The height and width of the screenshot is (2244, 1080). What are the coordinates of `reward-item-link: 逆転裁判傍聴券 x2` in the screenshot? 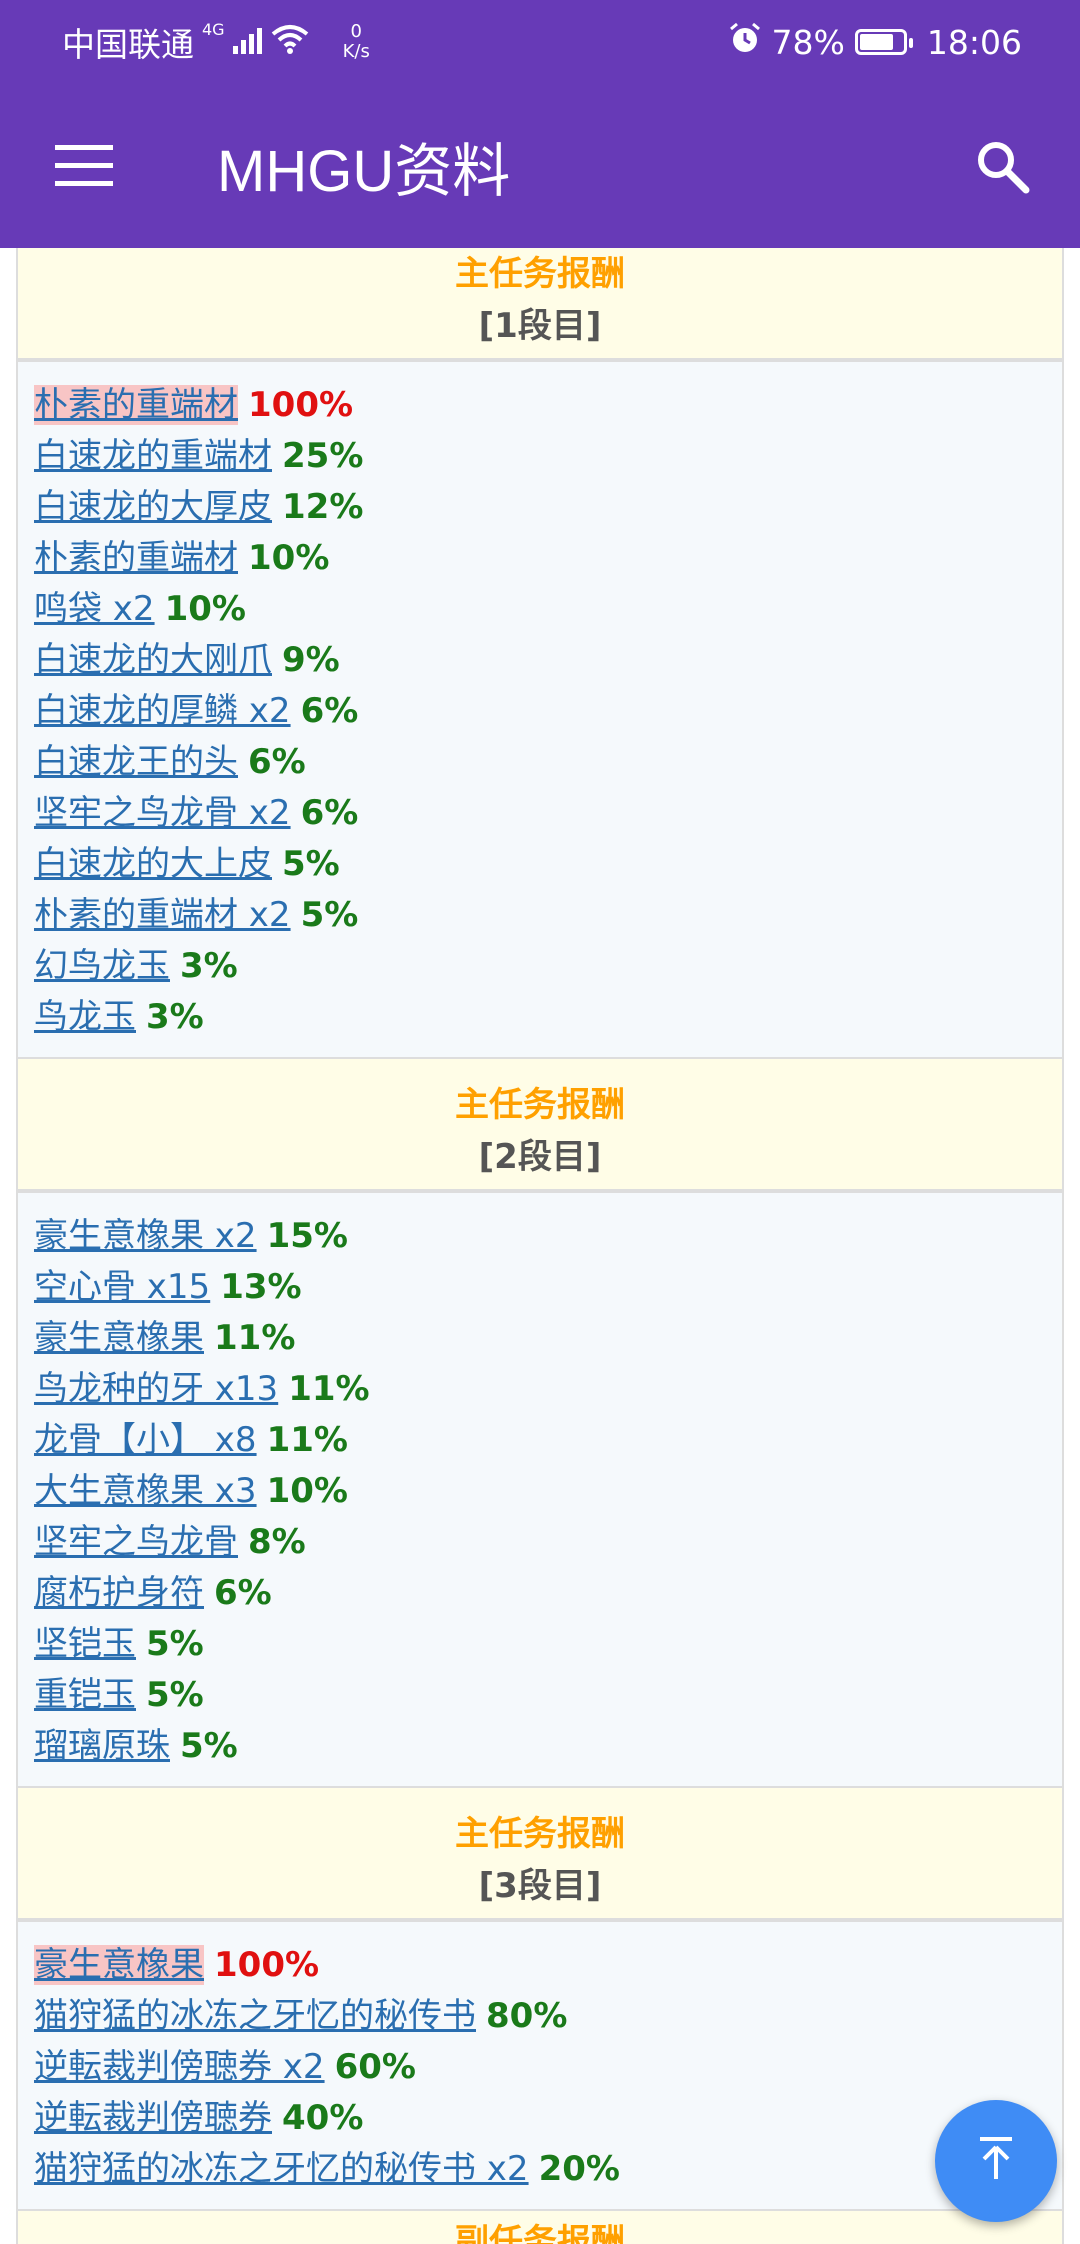 It's located at (179, 2067).